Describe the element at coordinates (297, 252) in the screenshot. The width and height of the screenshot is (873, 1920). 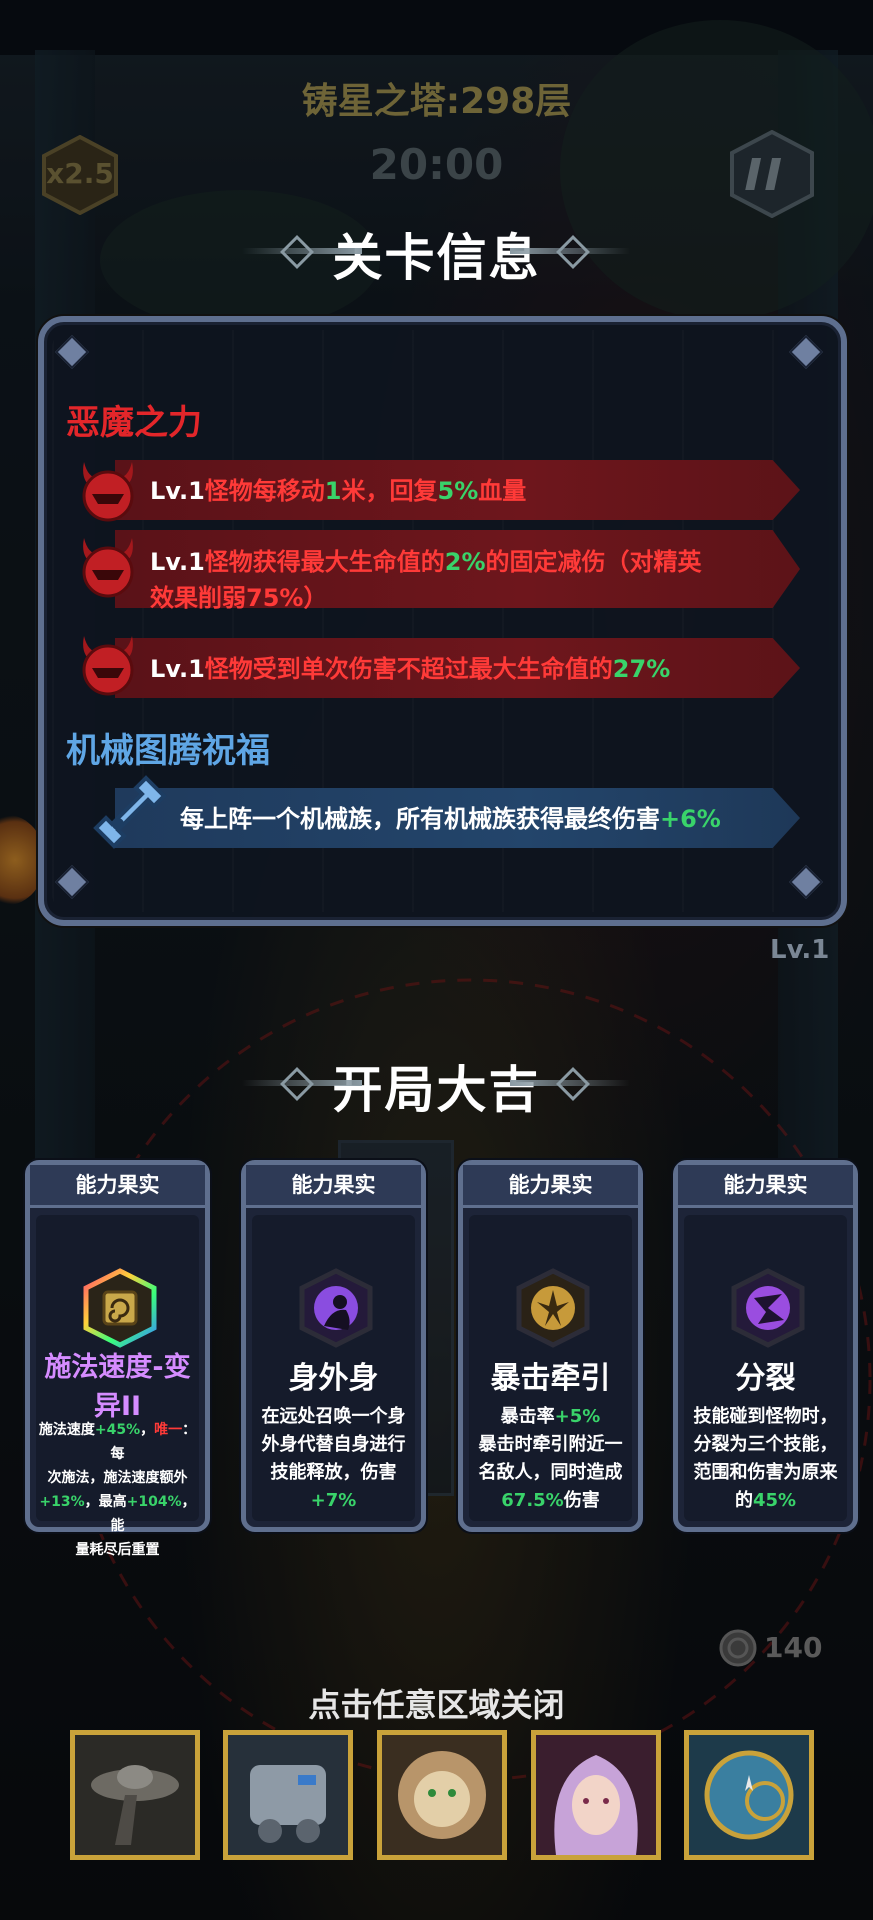
I see `heading-diamond-left` at that location.